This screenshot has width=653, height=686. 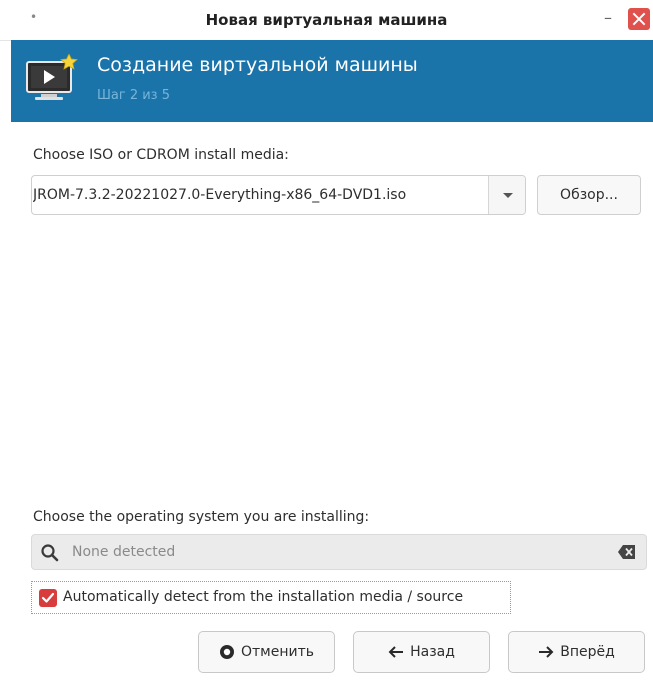 What do you see at coordinates (124, 552) in the screenshot?
I see `os-search-placeholder: None detected` at bounding box center [124, 552].